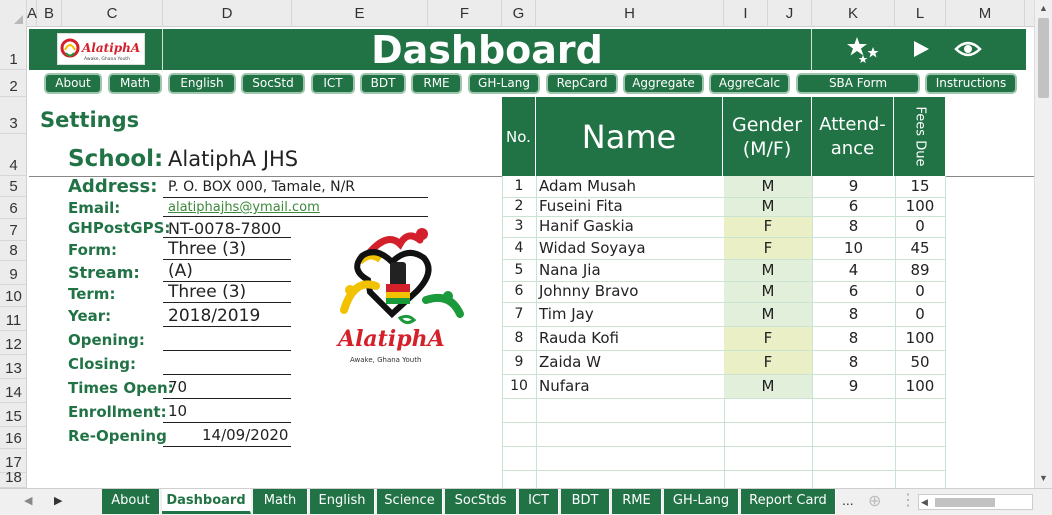 This screenshot has width=1052, height=515. I want to click on select-all-button, so click(13, 13).